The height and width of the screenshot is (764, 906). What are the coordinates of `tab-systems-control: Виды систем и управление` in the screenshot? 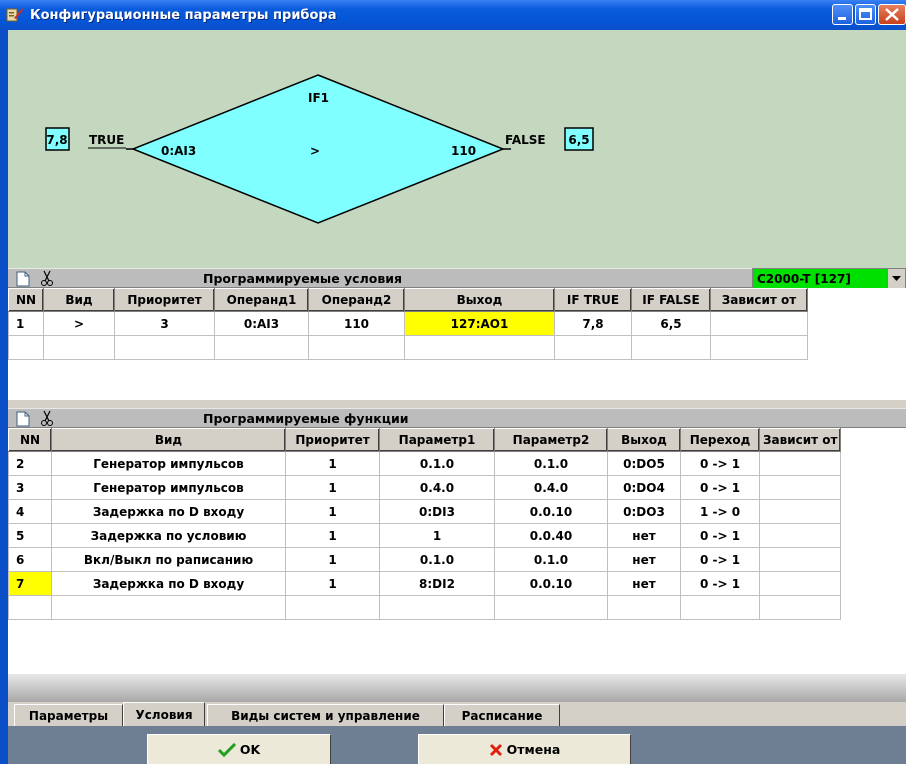 It's located at (325, 715).